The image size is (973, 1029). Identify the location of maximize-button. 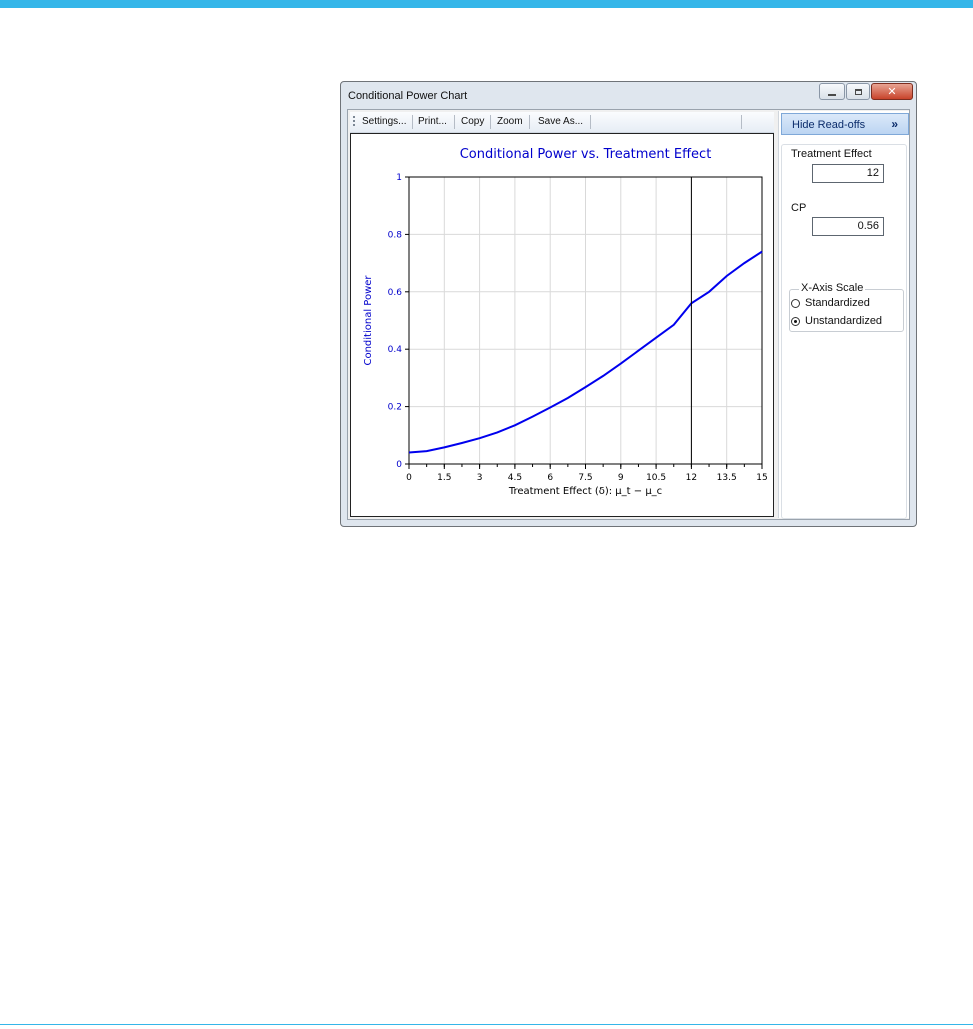
(858, 91).